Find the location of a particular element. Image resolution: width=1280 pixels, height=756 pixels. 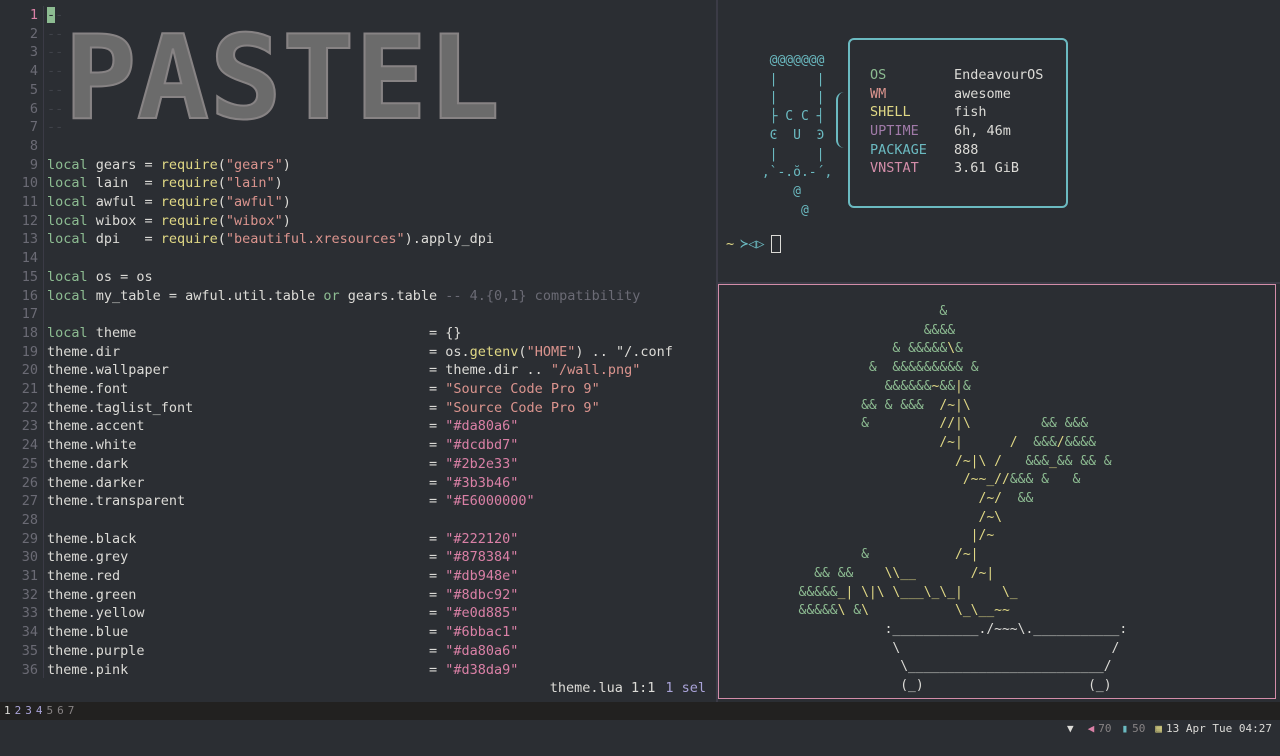

line-number: 35 is located at coordinates (29, 650).